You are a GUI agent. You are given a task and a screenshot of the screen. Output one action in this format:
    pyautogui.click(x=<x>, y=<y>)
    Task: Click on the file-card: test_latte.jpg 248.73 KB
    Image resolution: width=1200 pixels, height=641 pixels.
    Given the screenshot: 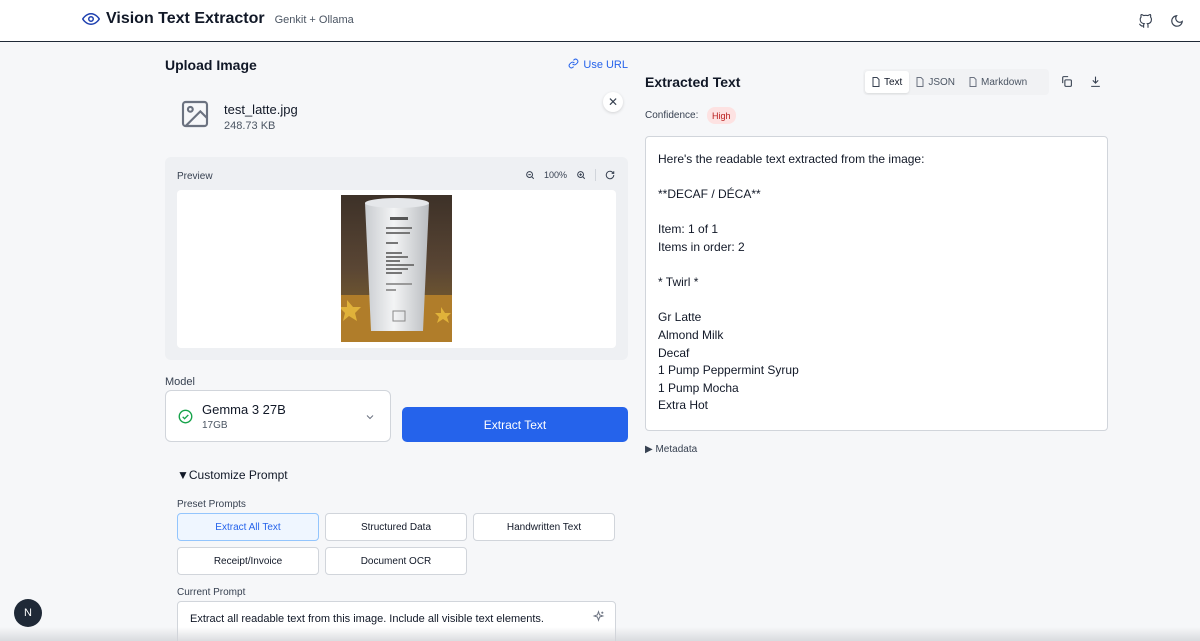 What is the action you would take?
    pyautogui.click(x=396, y=116)
    